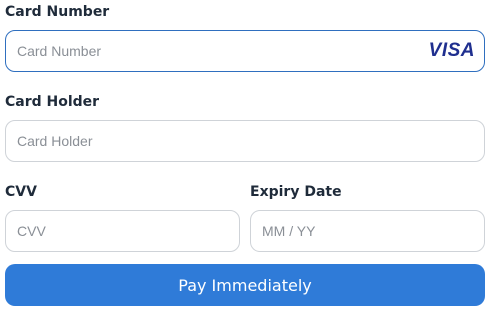 The width and height of the screenshot is (490, 313). I want to click on card-holder-input, so click(245, 141).